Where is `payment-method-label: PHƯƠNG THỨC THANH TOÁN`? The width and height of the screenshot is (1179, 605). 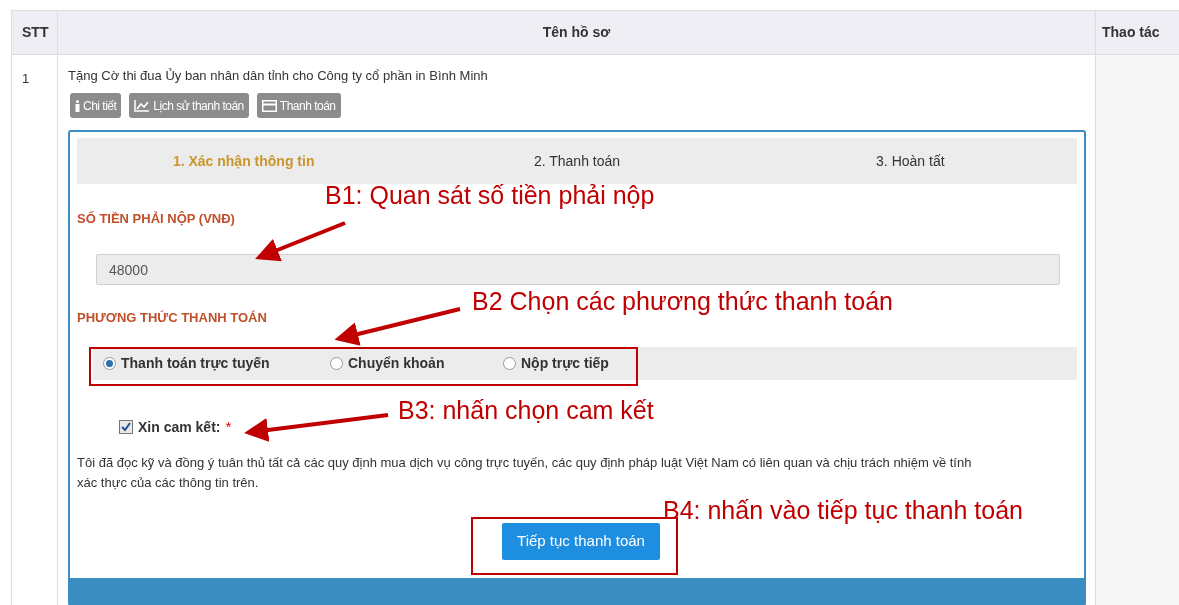
payment-method-label: PHƯƠNG THỨC THANH TOÁN is located at coordinates (172, 318).